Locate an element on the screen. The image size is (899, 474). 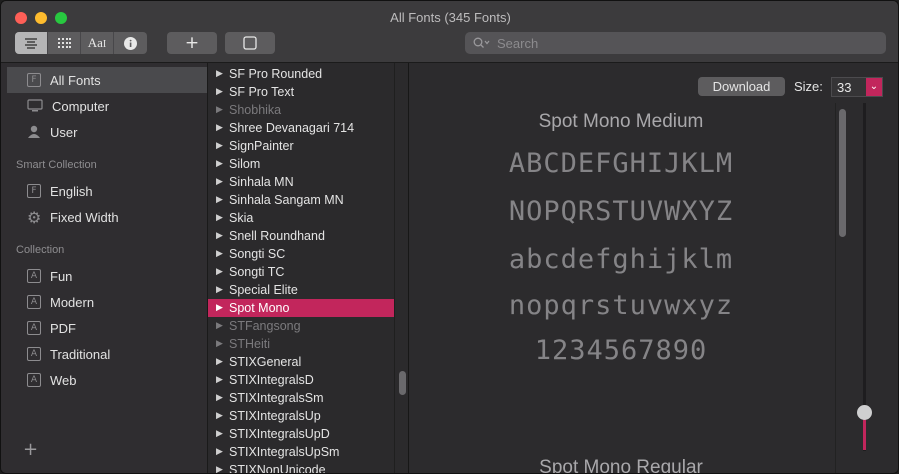
sidebar-item-web: A Web is located at coordinates (107, 380).